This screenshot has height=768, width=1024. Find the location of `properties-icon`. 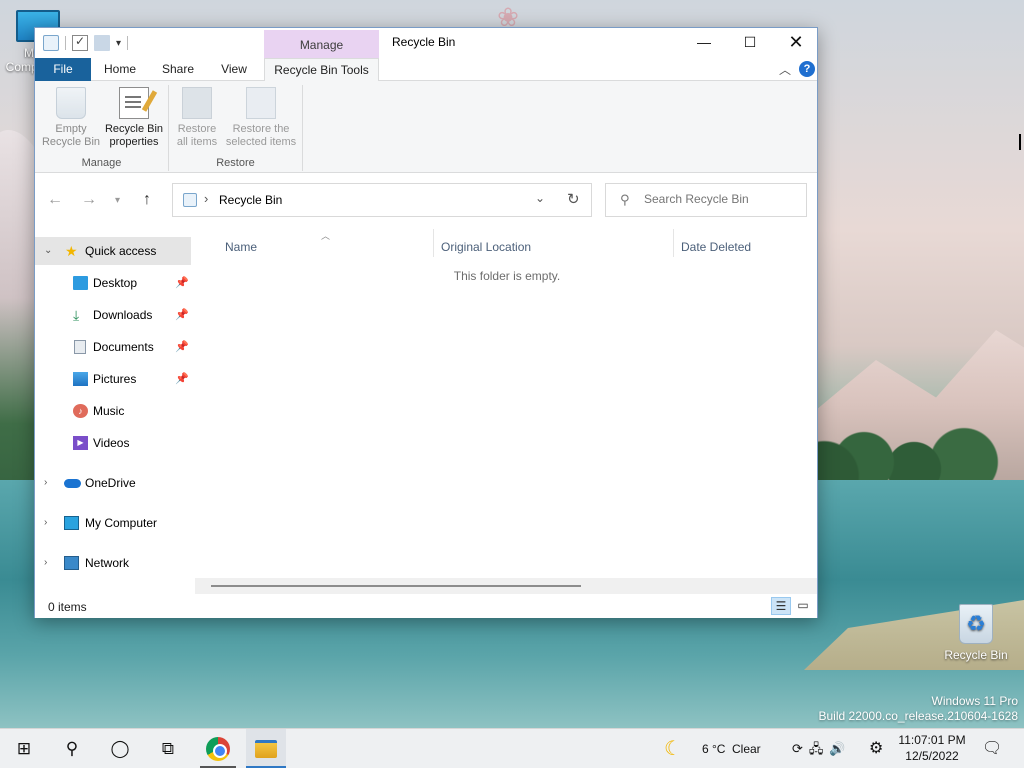

properties-icon is located at coordinates (80, 42).